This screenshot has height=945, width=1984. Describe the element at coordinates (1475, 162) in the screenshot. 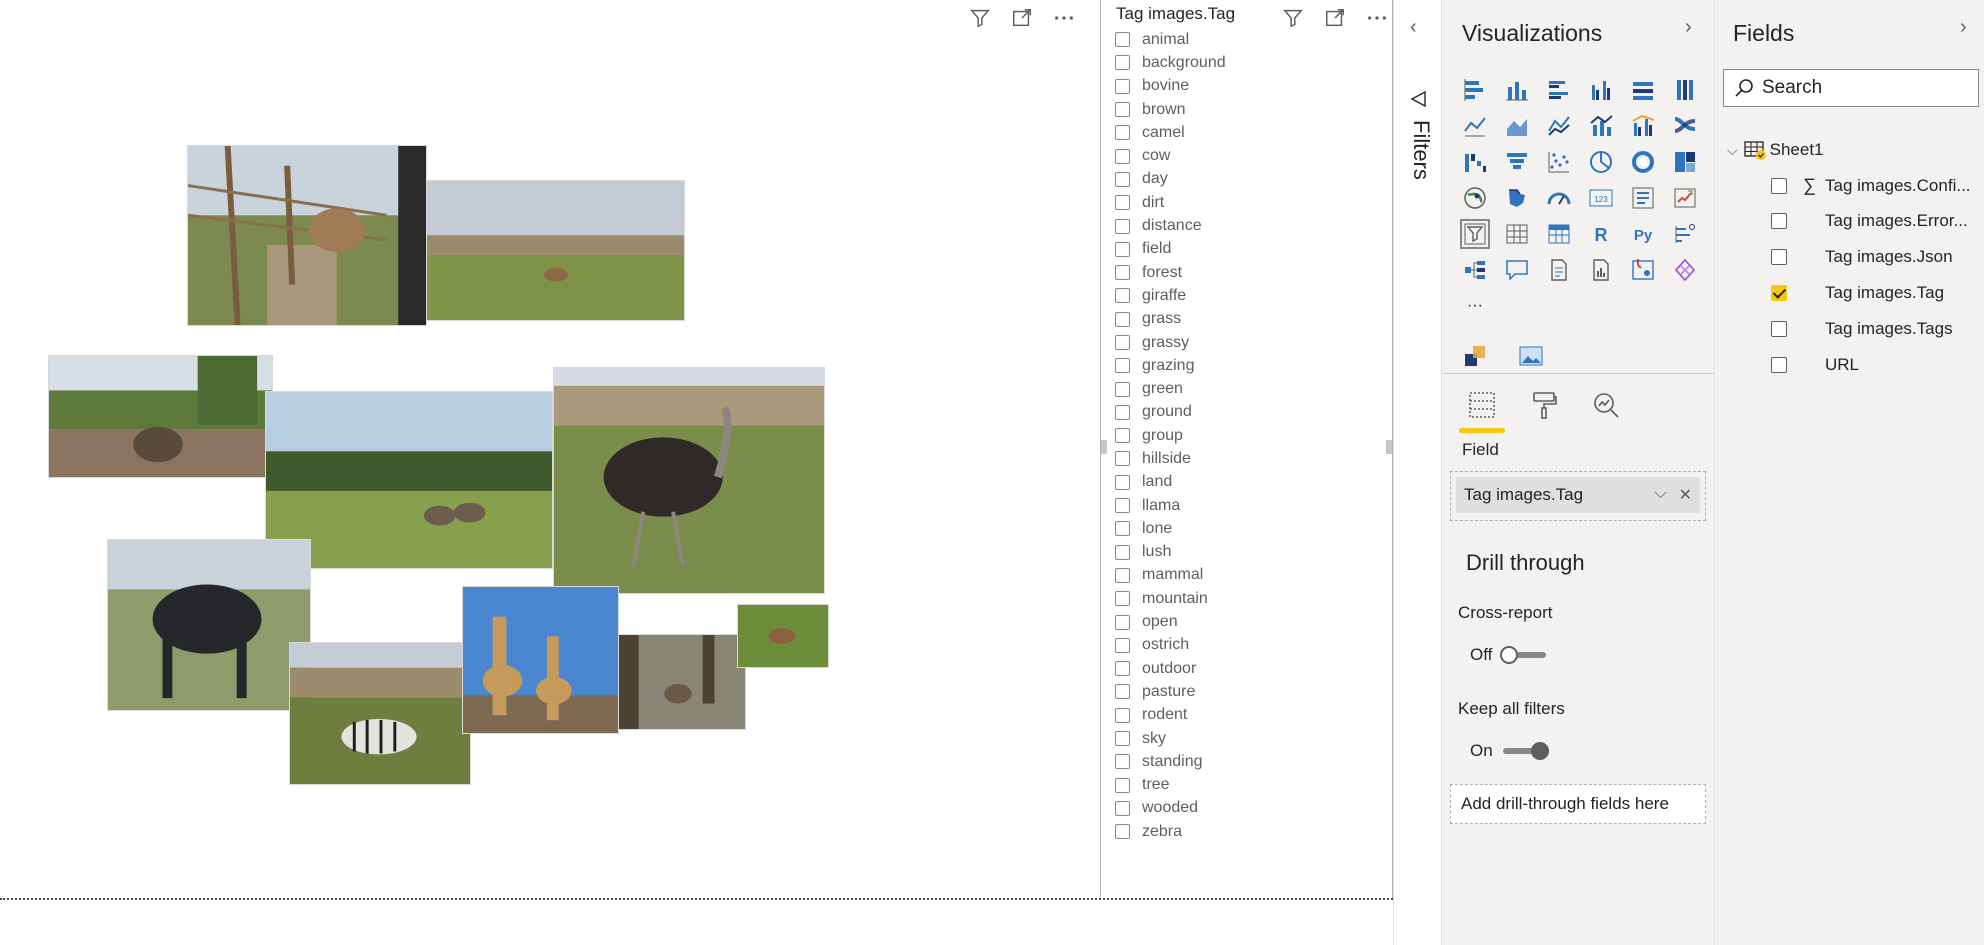

I see `waterfall-icon` at that location.